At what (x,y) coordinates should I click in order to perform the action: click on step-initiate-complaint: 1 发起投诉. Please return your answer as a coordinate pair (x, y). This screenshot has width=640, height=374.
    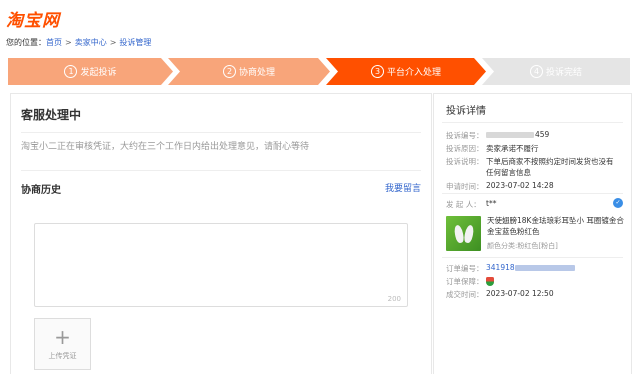
    Looking at the image, I should click on (90, 71).